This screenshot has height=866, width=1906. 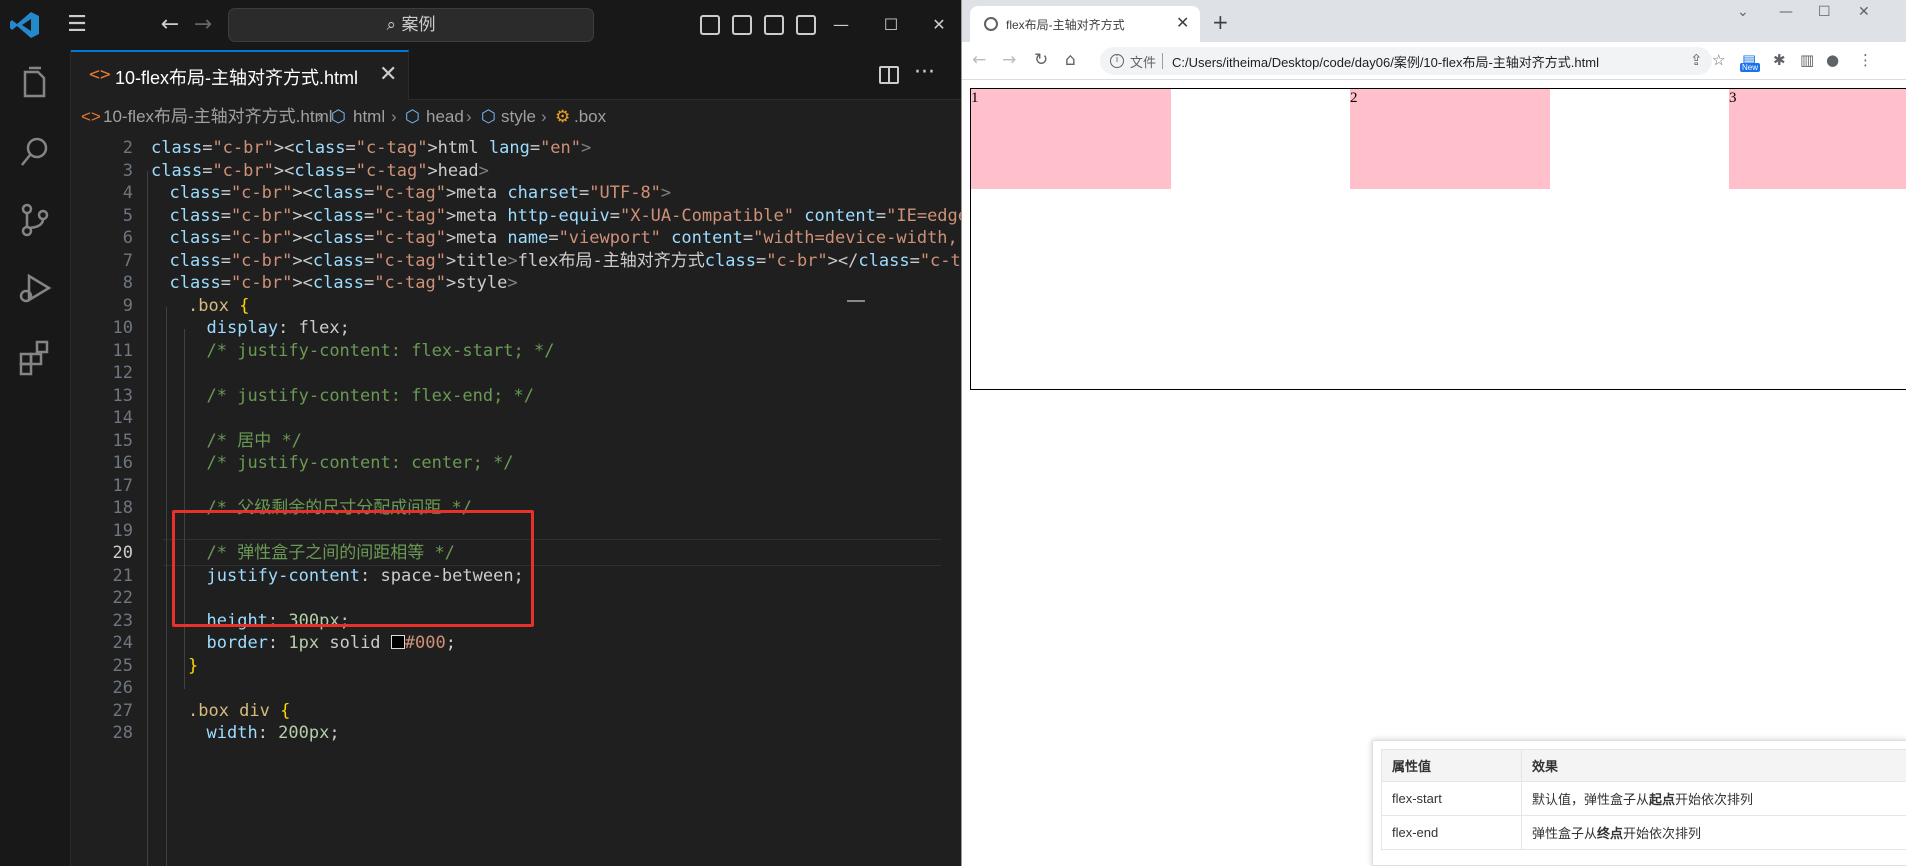 What do you see at coordinates (122, 373) in the screenshot?
I see `line-number: 12` at bounding box center [122, 373].